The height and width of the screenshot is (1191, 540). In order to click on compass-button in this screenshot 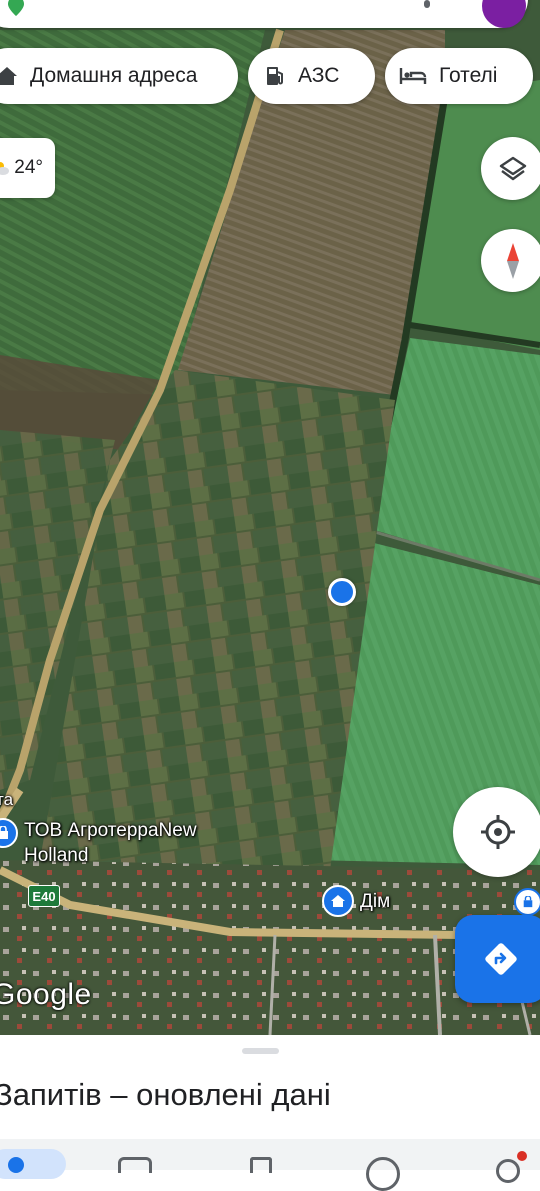, I will do `click(510, 260)`.